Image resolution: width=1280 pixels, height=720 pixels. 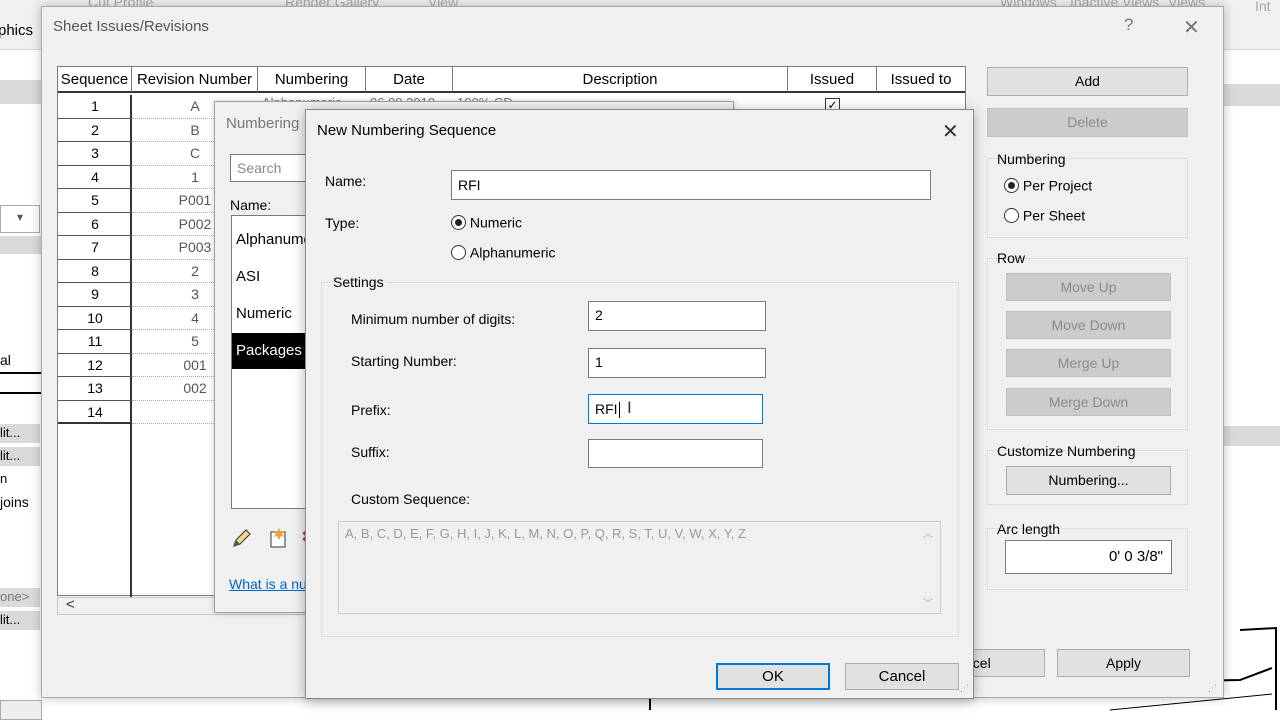 I want to click on sequence-cell: 4, so click(x=95, y=177).